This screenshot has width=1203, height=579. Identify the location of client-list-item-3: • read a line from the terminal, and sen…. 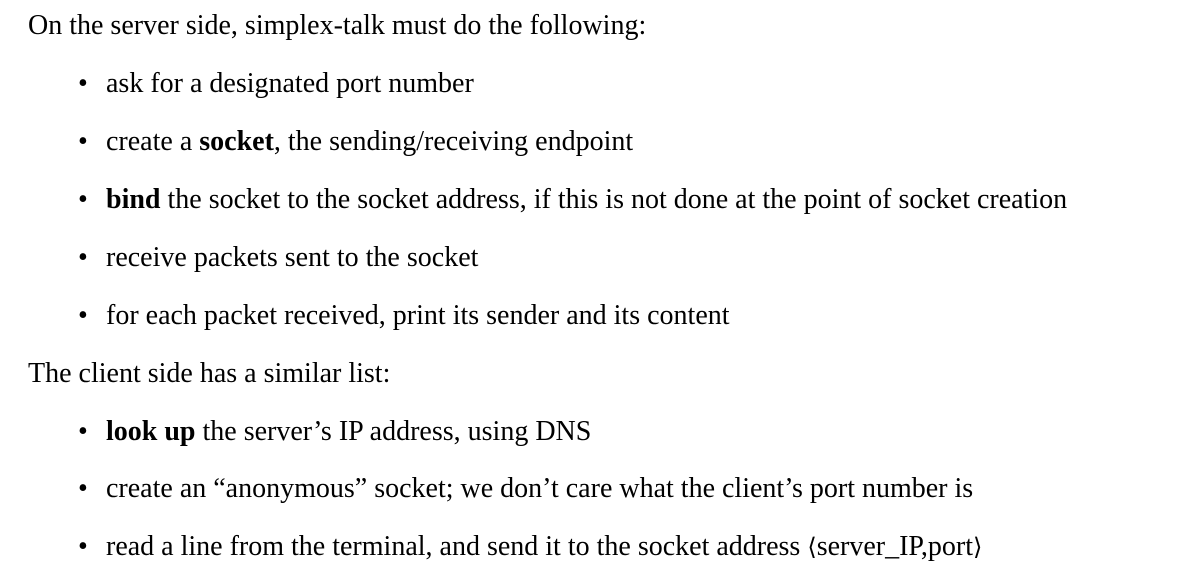
(530, 546).